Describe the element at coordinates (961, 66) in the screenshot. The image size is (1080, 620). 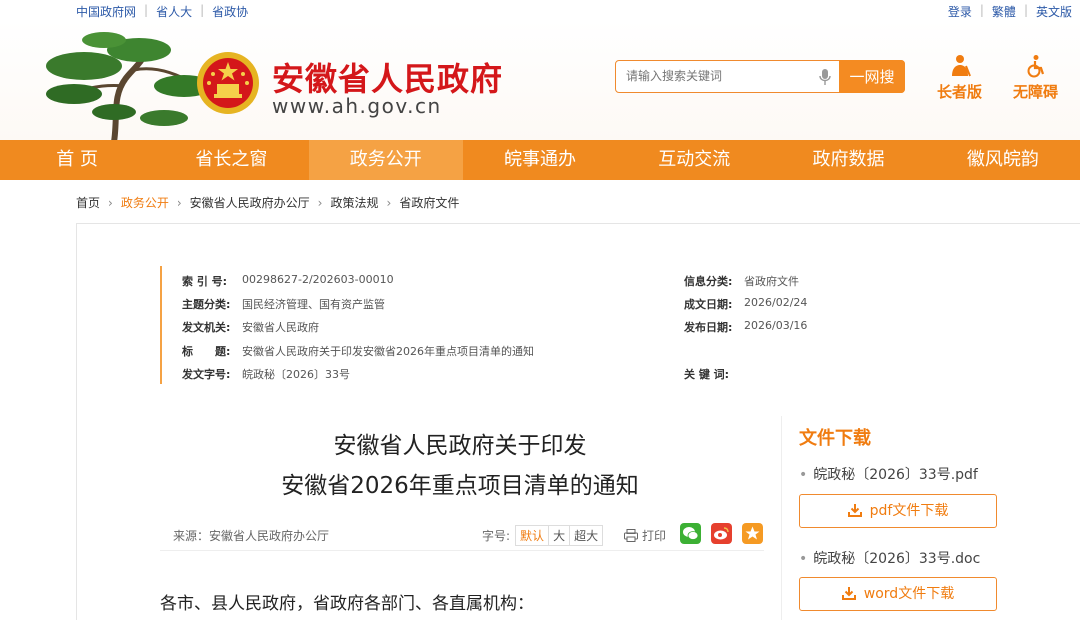
I see `elder-icon` at that location.